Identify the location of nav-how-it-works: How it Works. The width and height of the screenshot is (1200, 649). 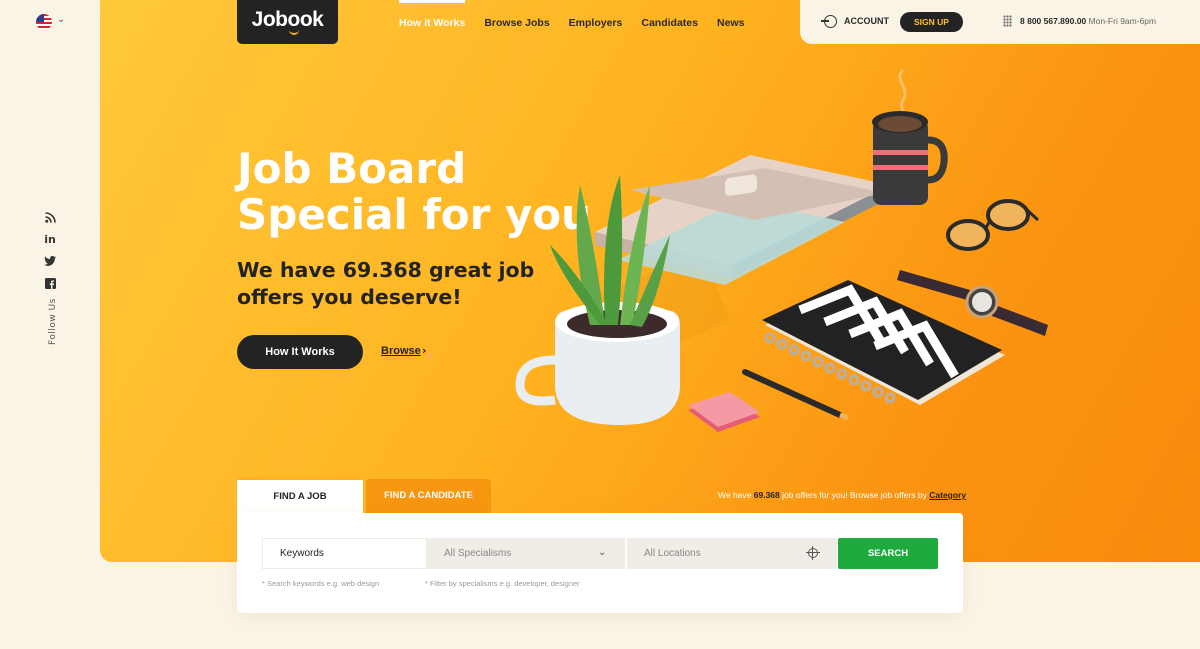
(432, 22).